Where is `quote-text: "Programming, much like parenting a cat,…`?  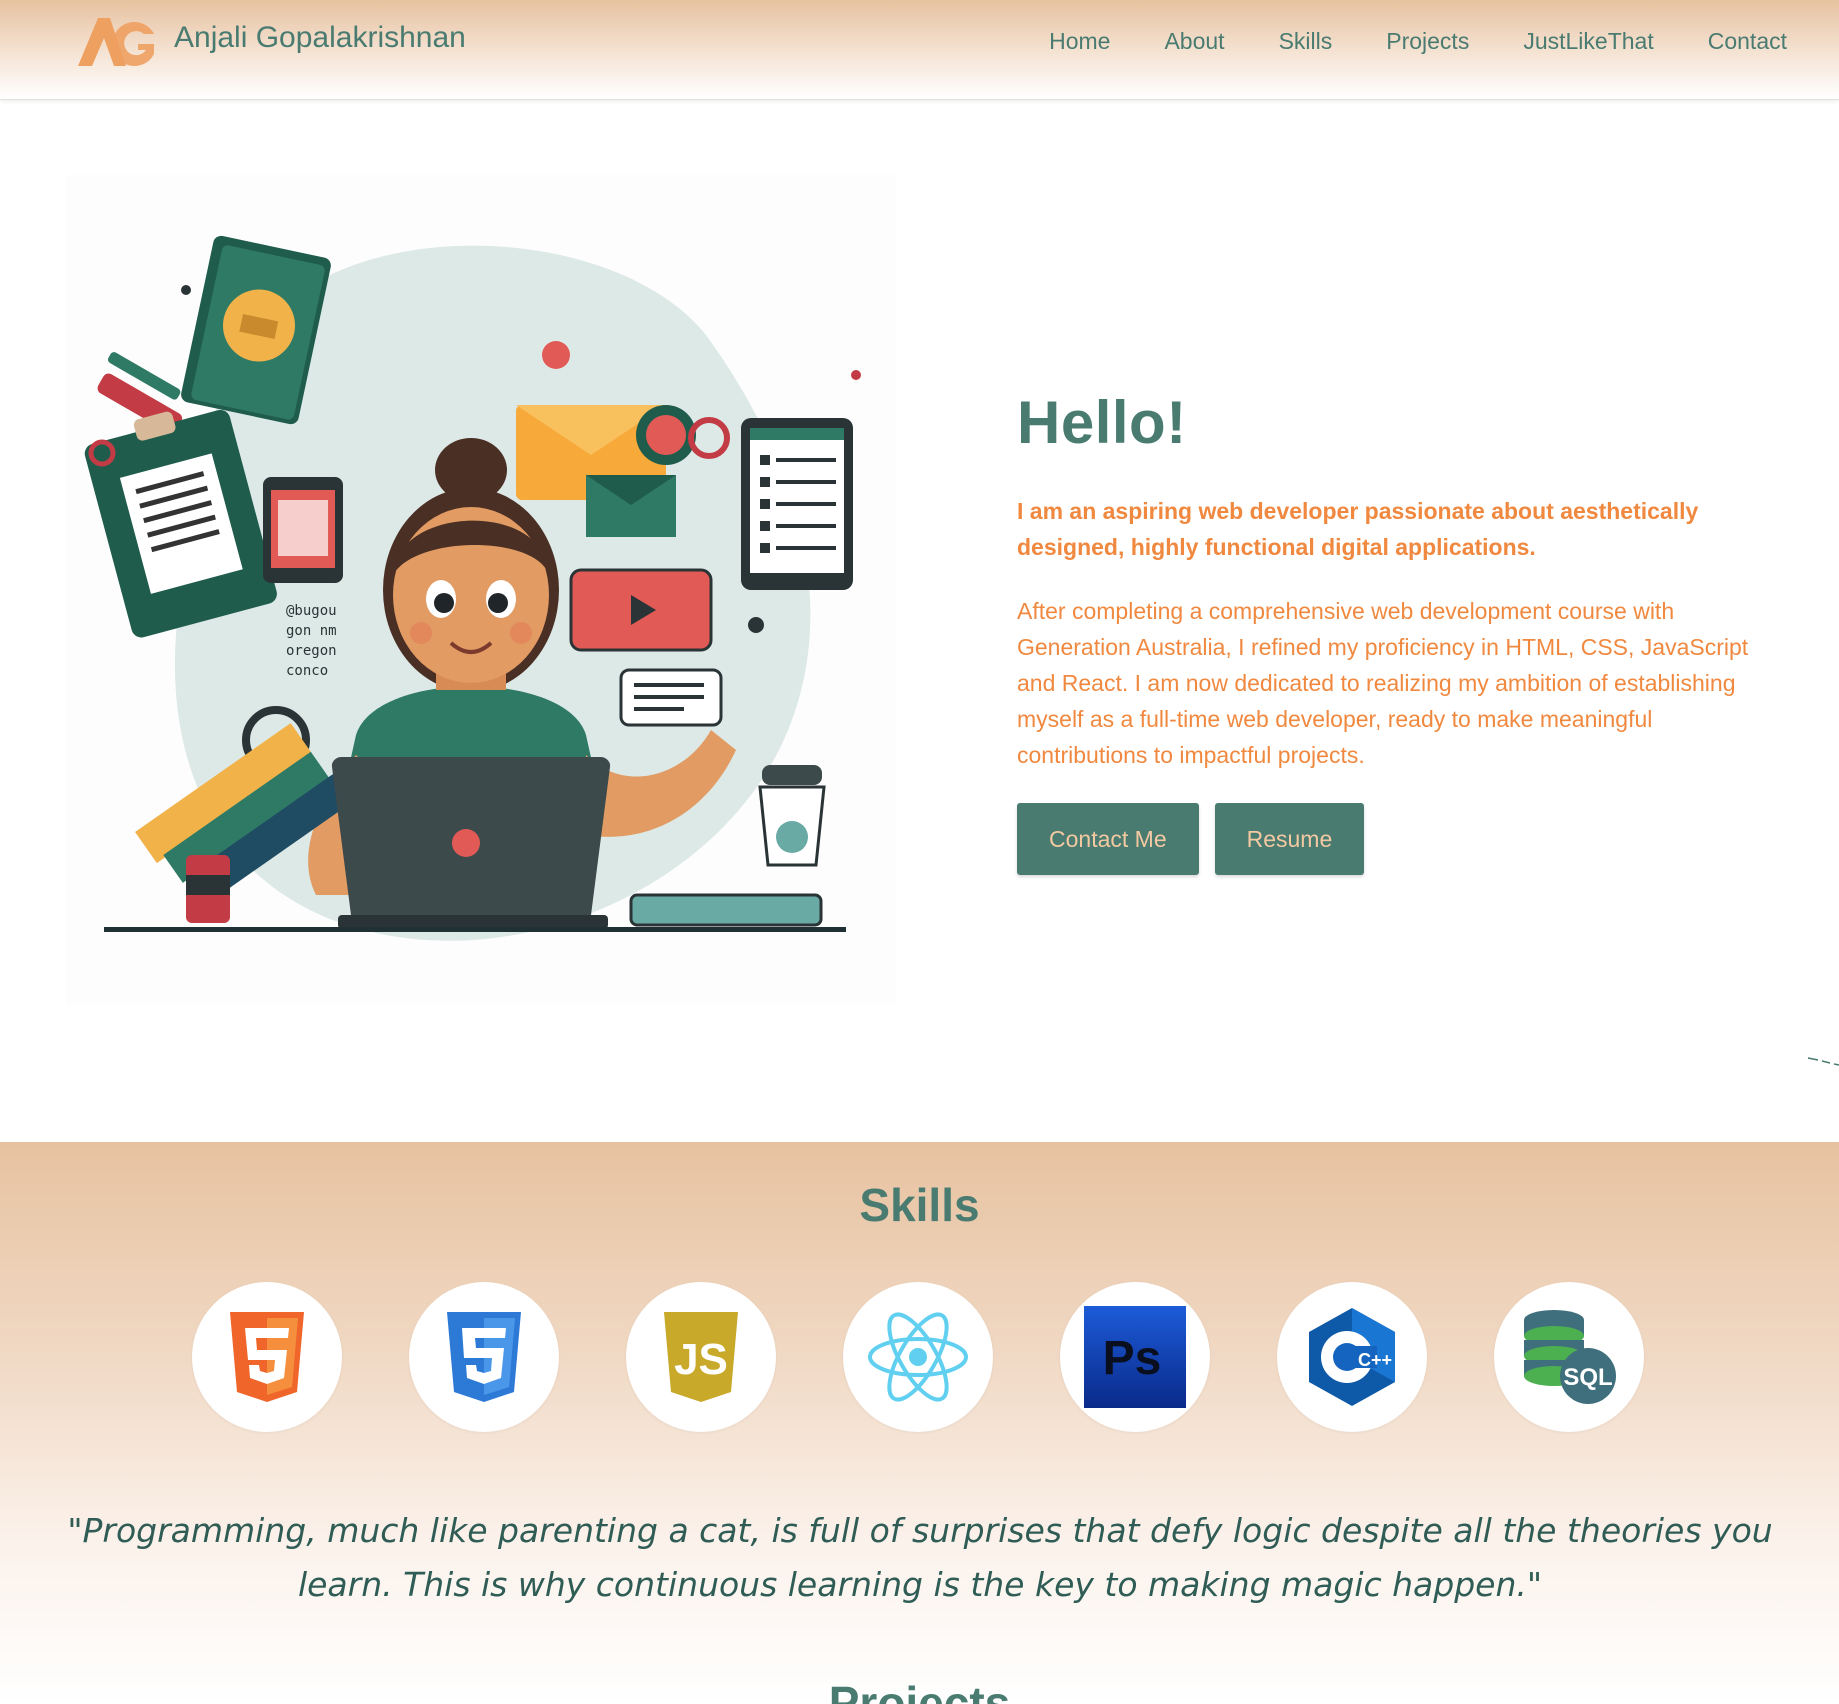 quote-text: "Programming, much like parenting a cat,… is located at coordinates (920, 1557).